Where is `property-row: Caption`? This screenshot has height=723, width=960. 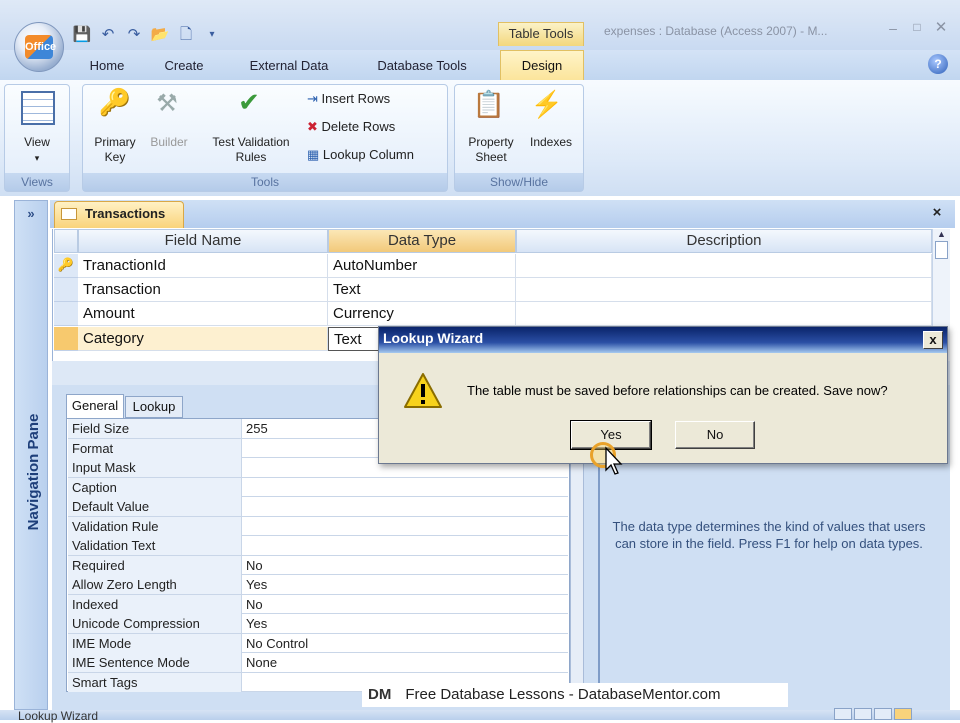 property-row: Caption is located at coordinates (318, 487).